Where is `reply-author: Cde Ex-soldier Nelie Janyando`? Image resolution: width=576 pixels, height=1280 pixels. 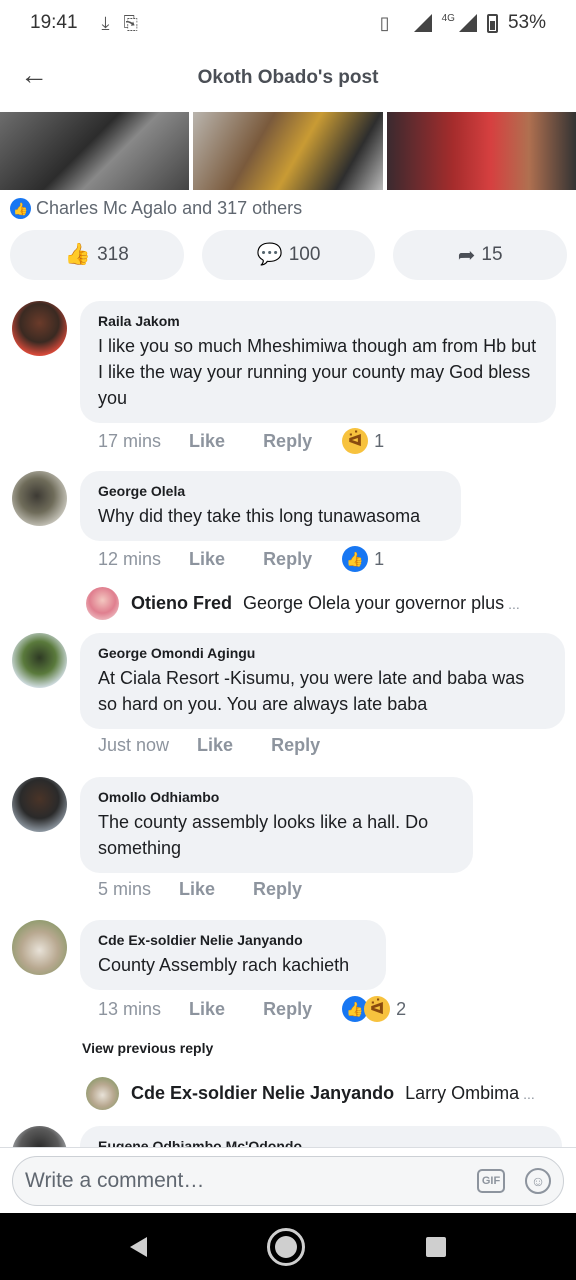
reply-author: Cde Ex-soldier Nelie Janyando is located at coordinates (262, 1093).